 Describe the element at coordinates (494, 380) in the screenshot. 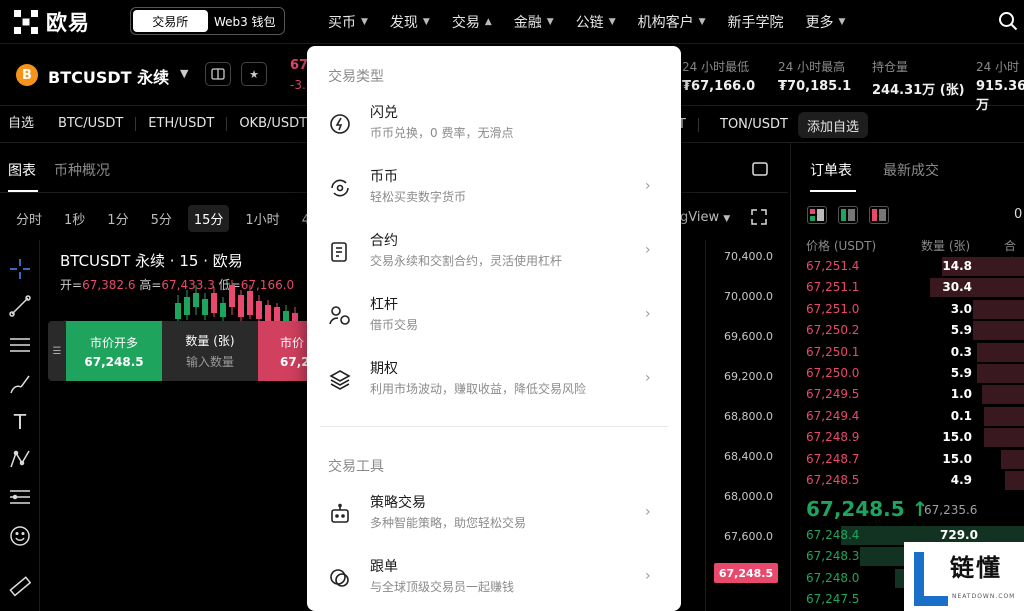

I see `menu-option-options: 期权 利用市场波动，赚取收益，降低交易风险 ›` at that location.